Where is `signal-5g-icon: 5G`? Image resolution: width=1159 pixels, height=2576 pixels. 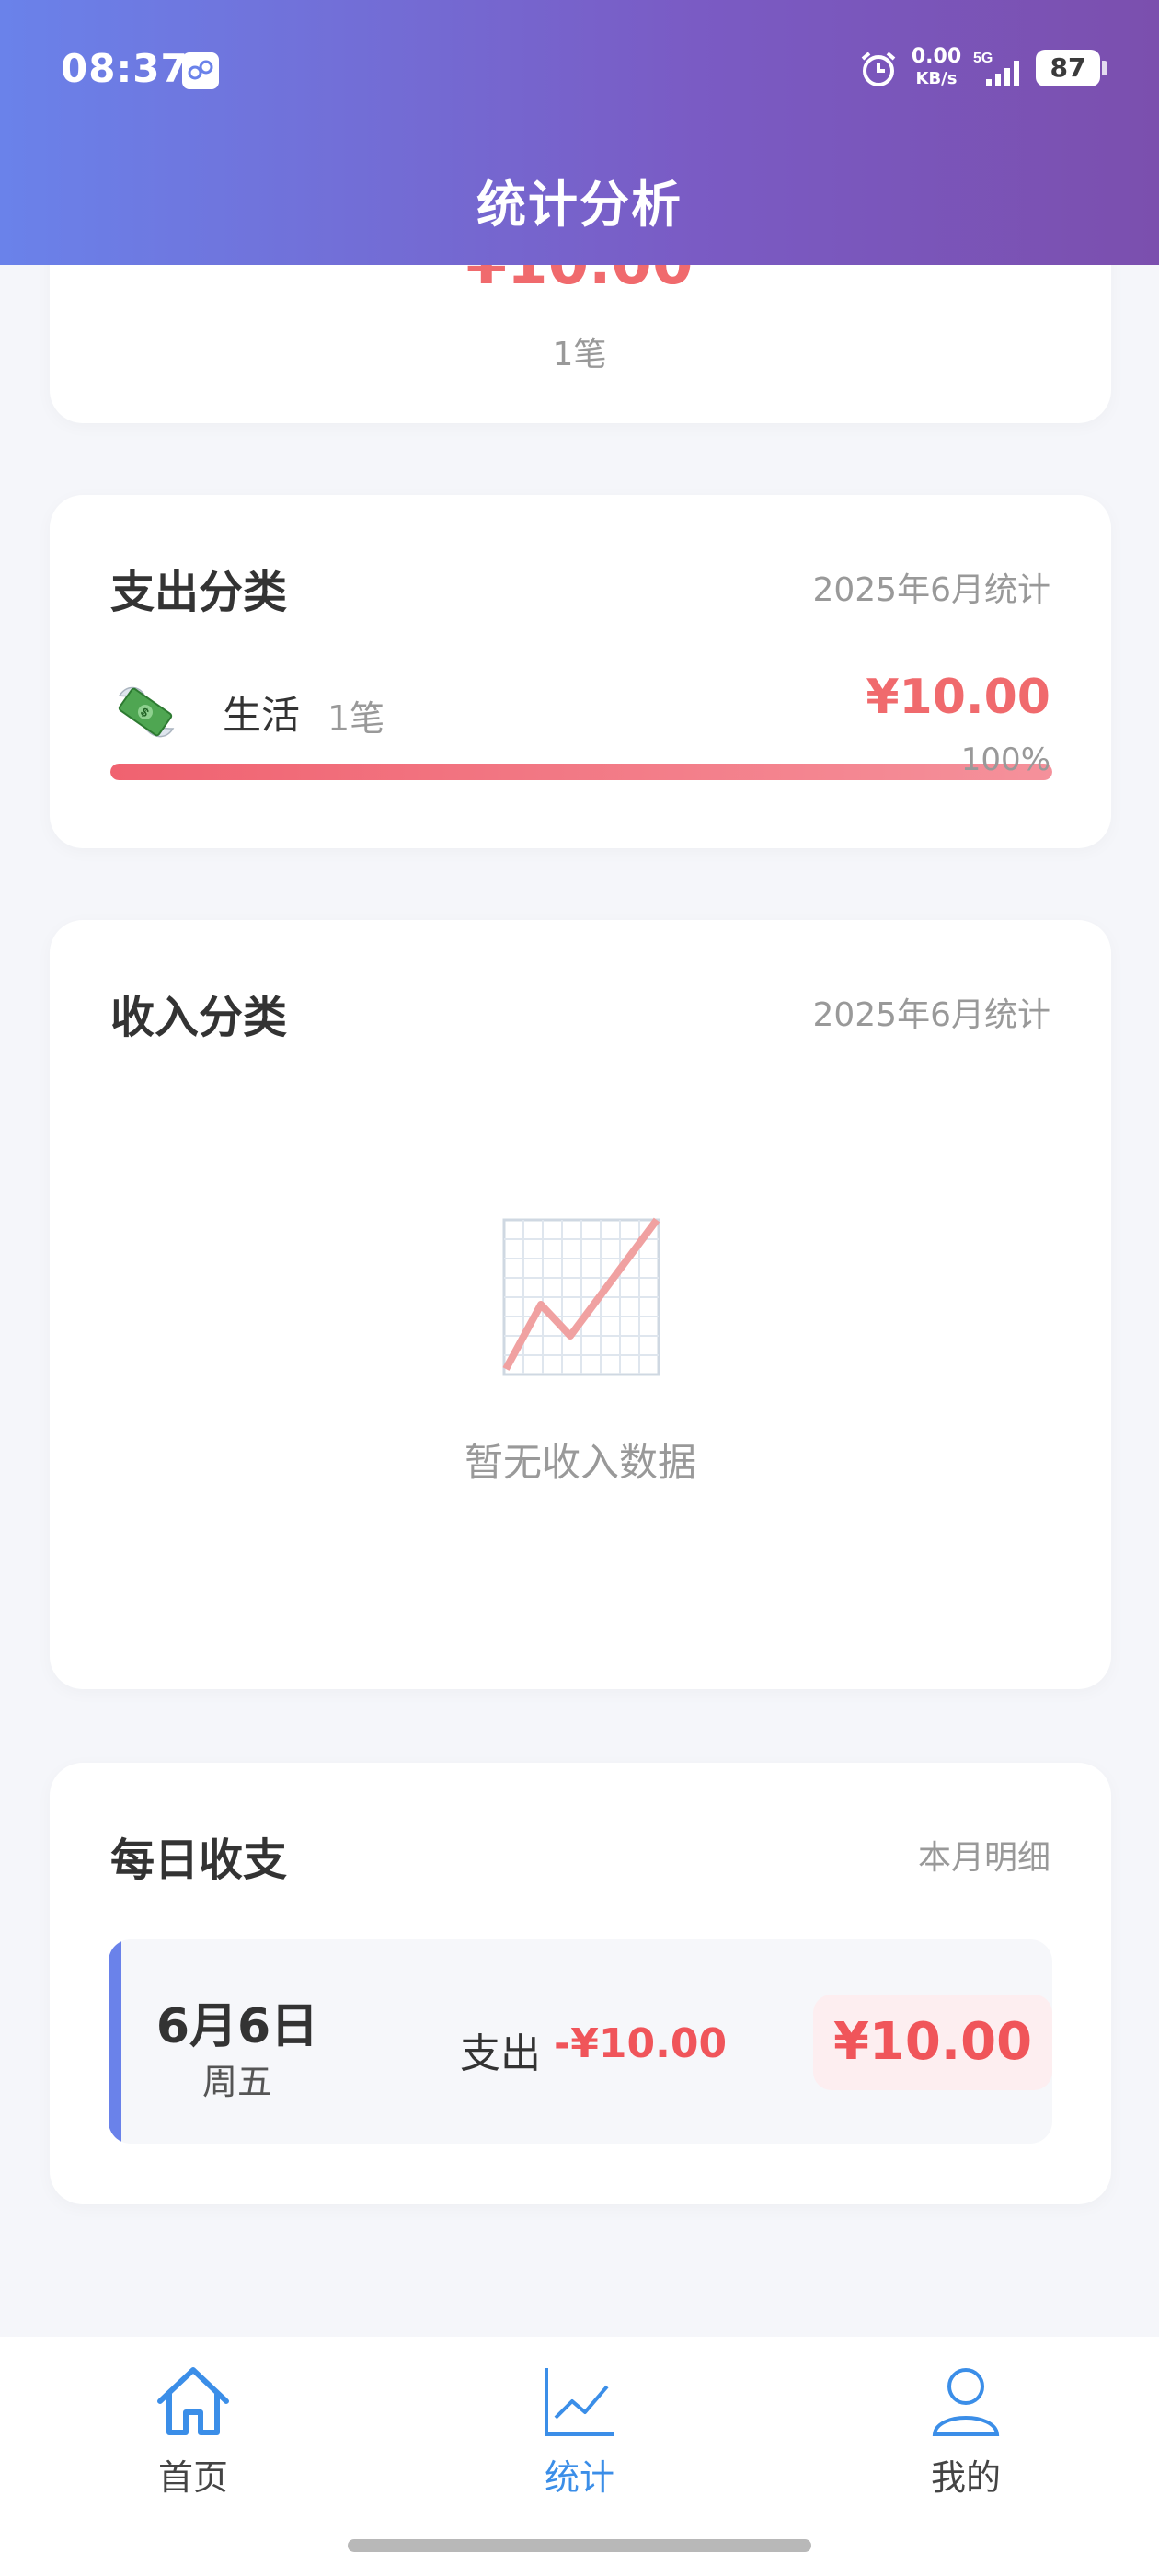 signal-5g-icon: 5G is located at coordinates (996, 68).